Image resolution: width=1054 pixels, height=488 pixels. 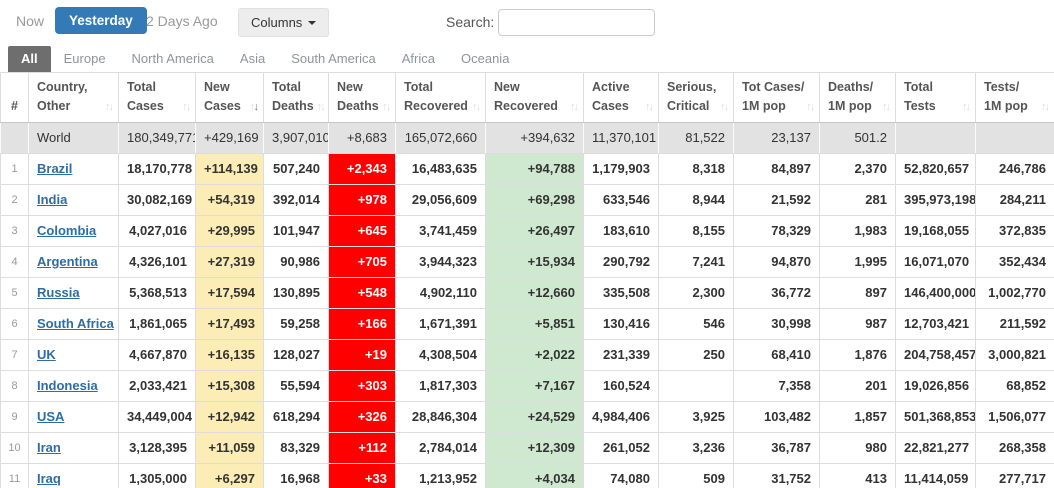 I want to click on cell-tests-1m: 246,786, so click(x=1014, y=168).